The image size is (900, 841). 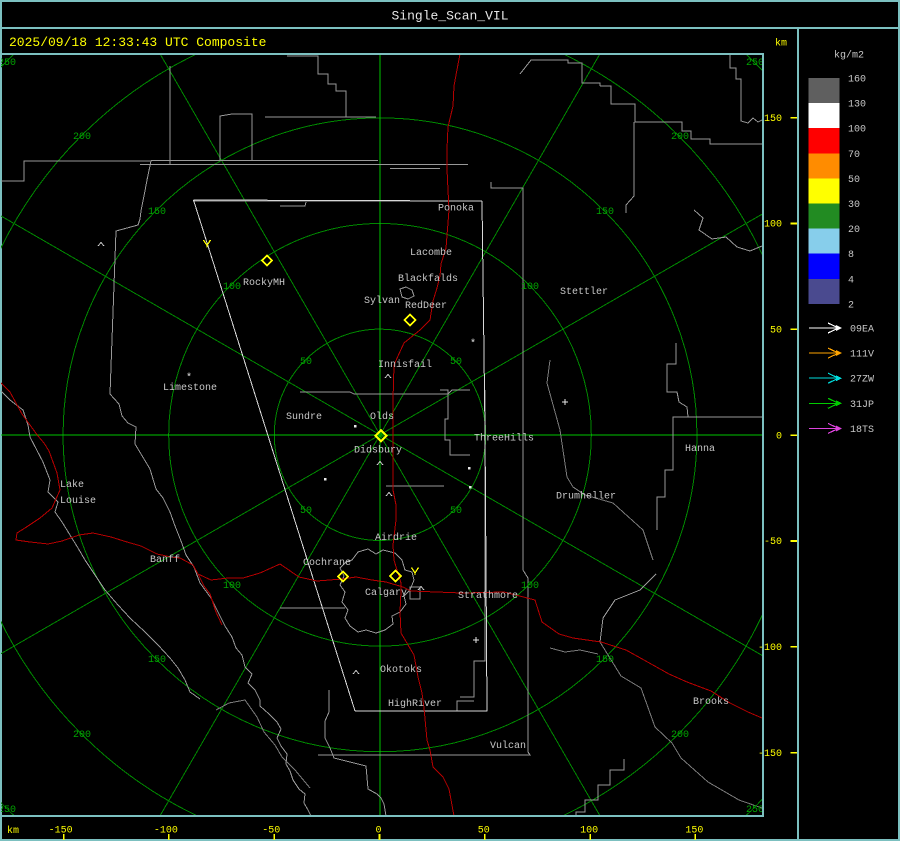 What do you see at coordinates (854, 230) in the screenshot?
I see `svg-text: 20` at bounding box center [854, 230].